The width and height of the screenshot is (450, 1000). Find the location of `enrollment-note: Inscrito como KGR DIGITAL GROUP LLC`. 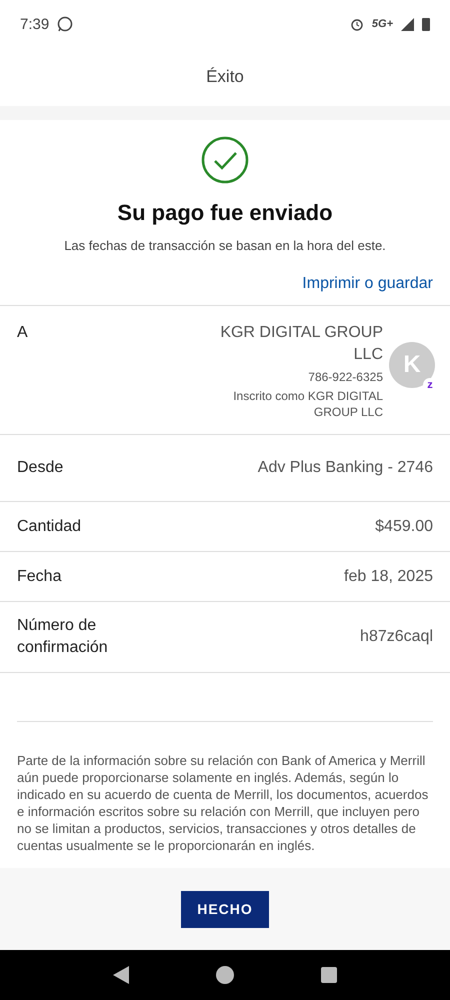

enrollment-note: Inscrito como KGR DIGITAL GROUP LLC is located at coordinates (307, 404).